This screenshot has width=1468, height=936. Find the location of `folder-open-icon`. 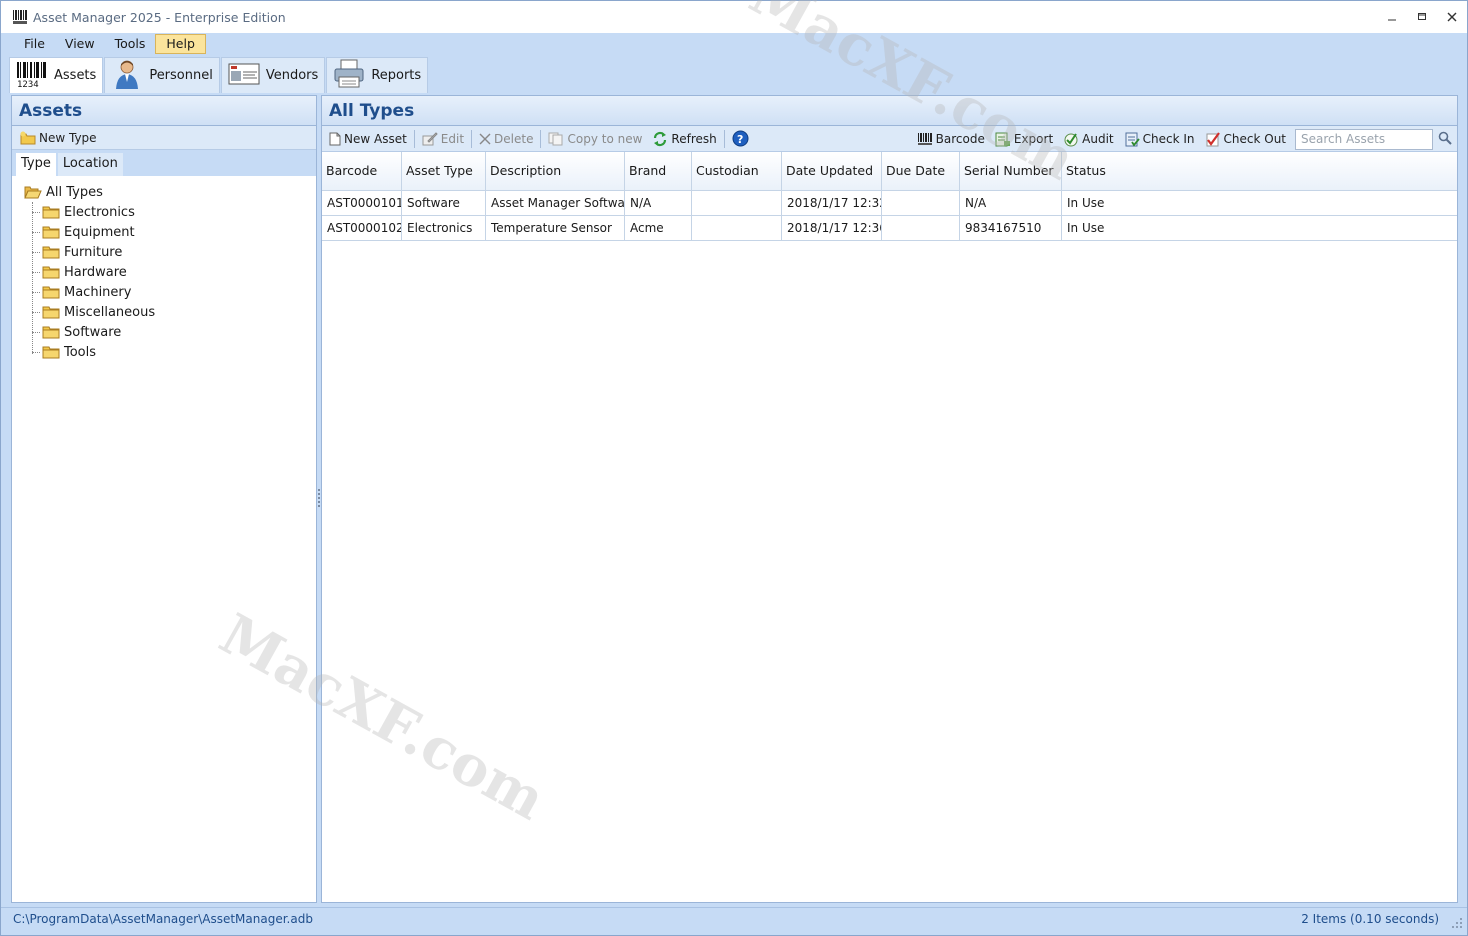

folder-open-icon is located at coordinates (33, 192).